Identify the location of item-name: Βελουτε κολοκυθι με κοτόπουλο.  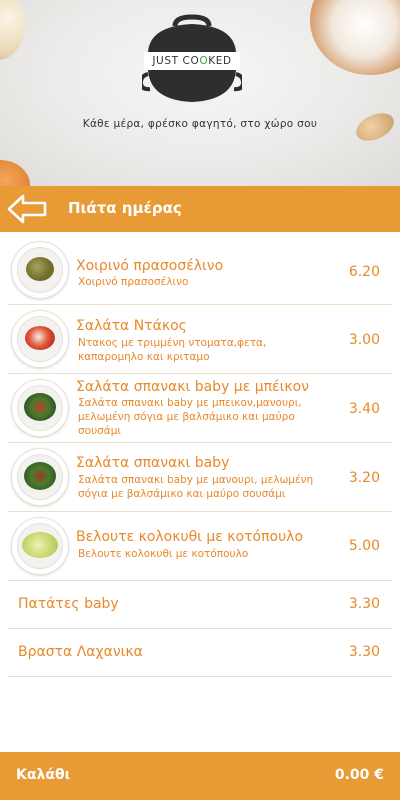
(190, 537).